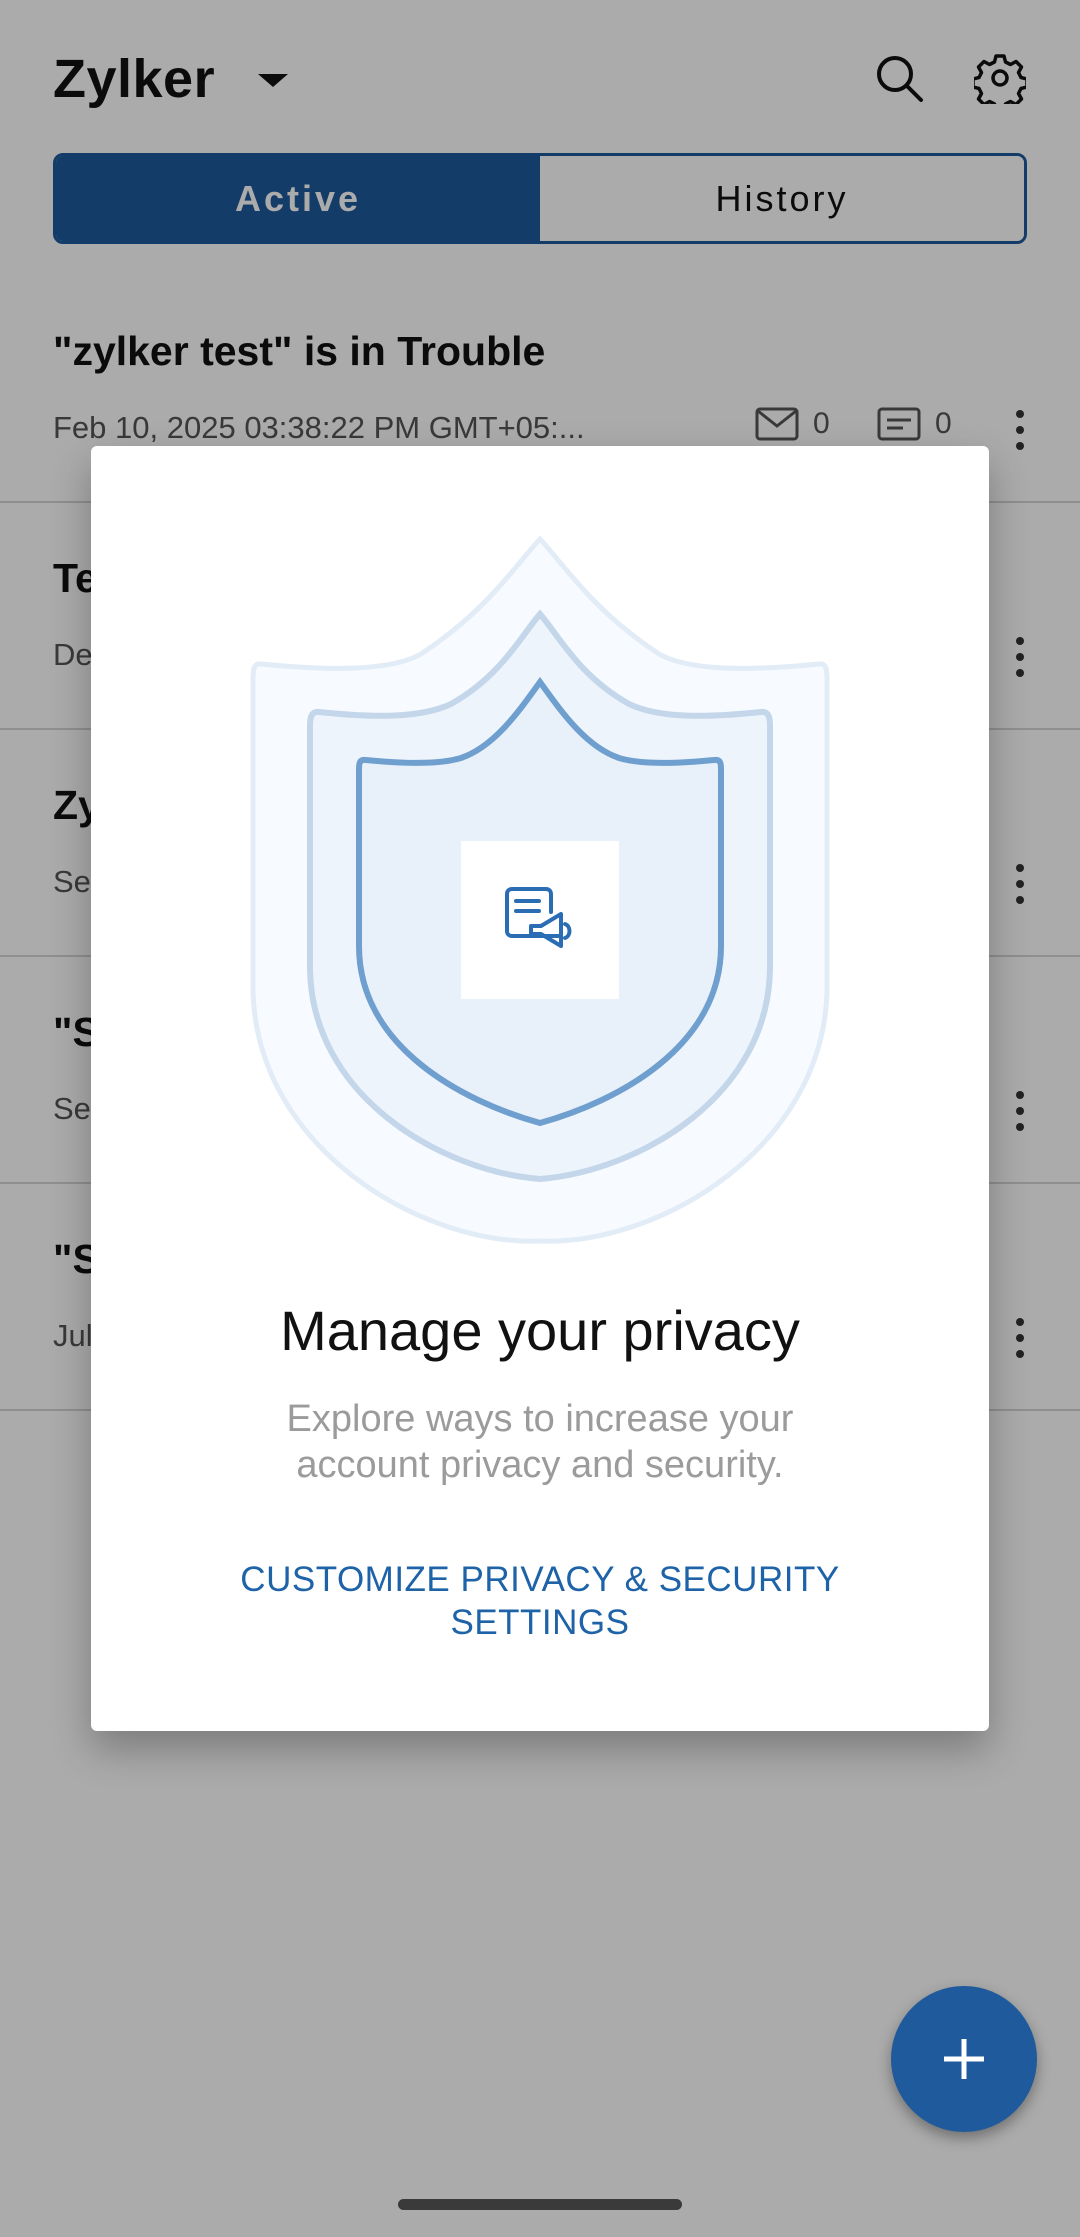  What do you see at coordinates (540, 1601) in the screenshot?
I see `customize-privacy-button: CUSTOMIZE PRIVACY & SECURITY SETTINGS` at bounding box center [540, 1601].